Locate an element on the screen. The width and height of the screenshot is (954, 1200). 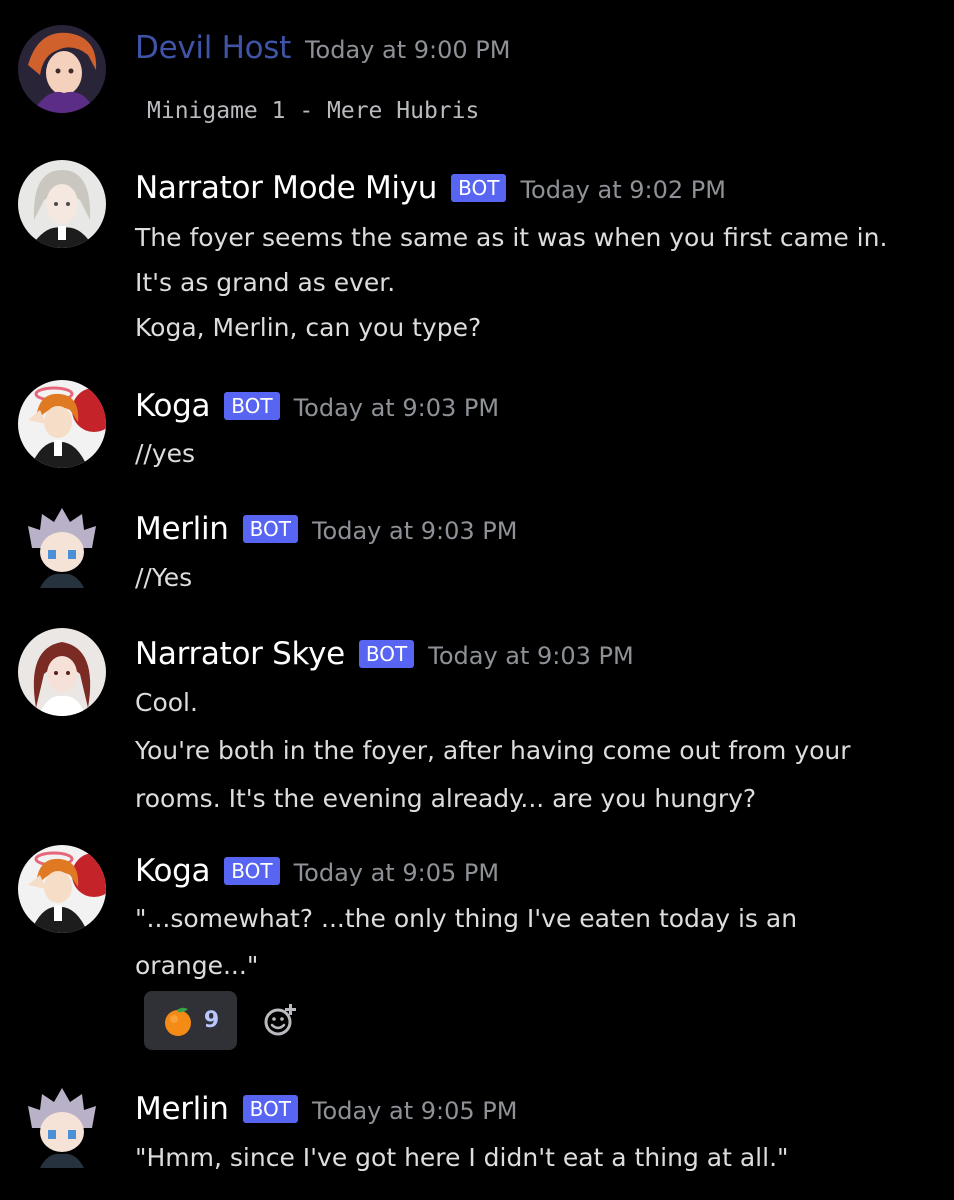
avatar-narrator-miyu is located at coordinates (62, 204).